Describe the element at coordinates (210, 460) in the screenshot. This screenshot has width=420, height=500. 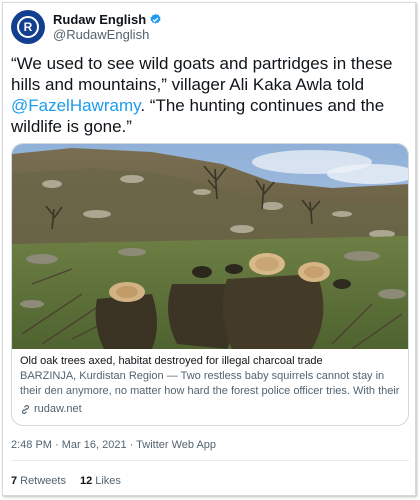
I see `divider` at that location.